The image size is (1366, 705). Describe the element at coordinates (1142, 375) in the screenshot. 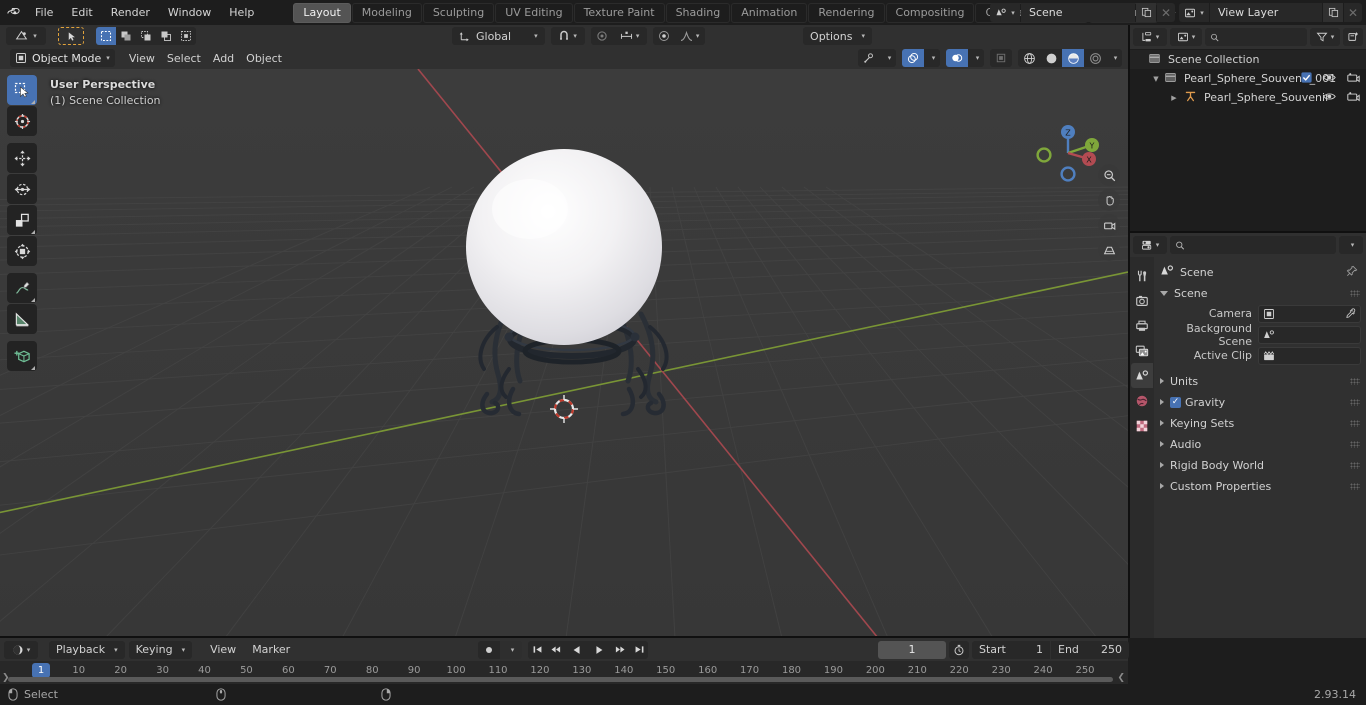

I see `properties-tab-scene` at that location.